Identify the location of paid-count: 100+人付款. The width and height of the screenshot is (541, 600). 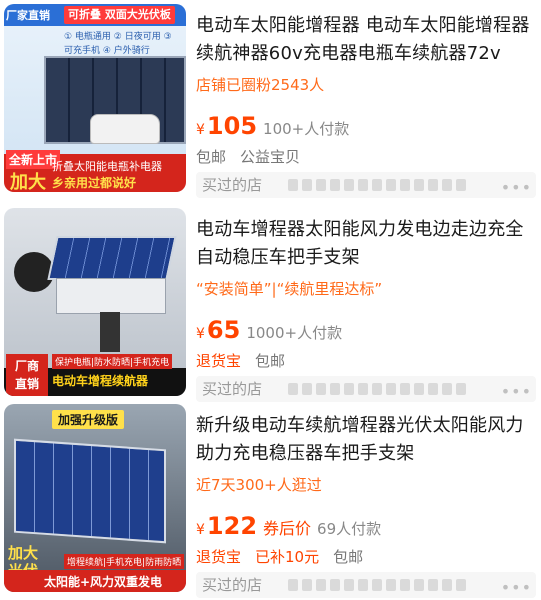
(306, 129).